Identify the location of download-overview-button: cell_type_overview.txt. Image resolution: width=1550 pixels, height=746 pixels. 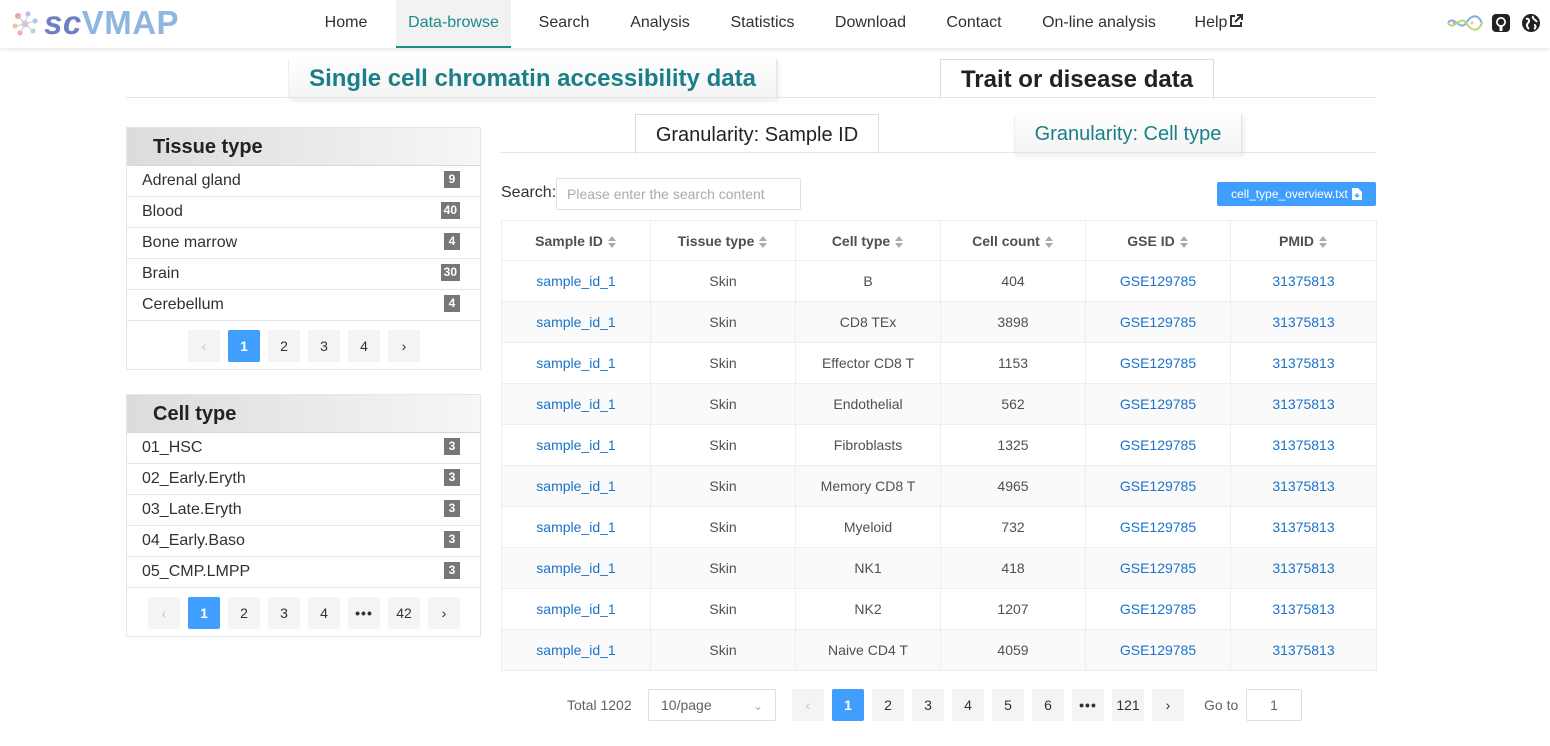
(1296, 194).